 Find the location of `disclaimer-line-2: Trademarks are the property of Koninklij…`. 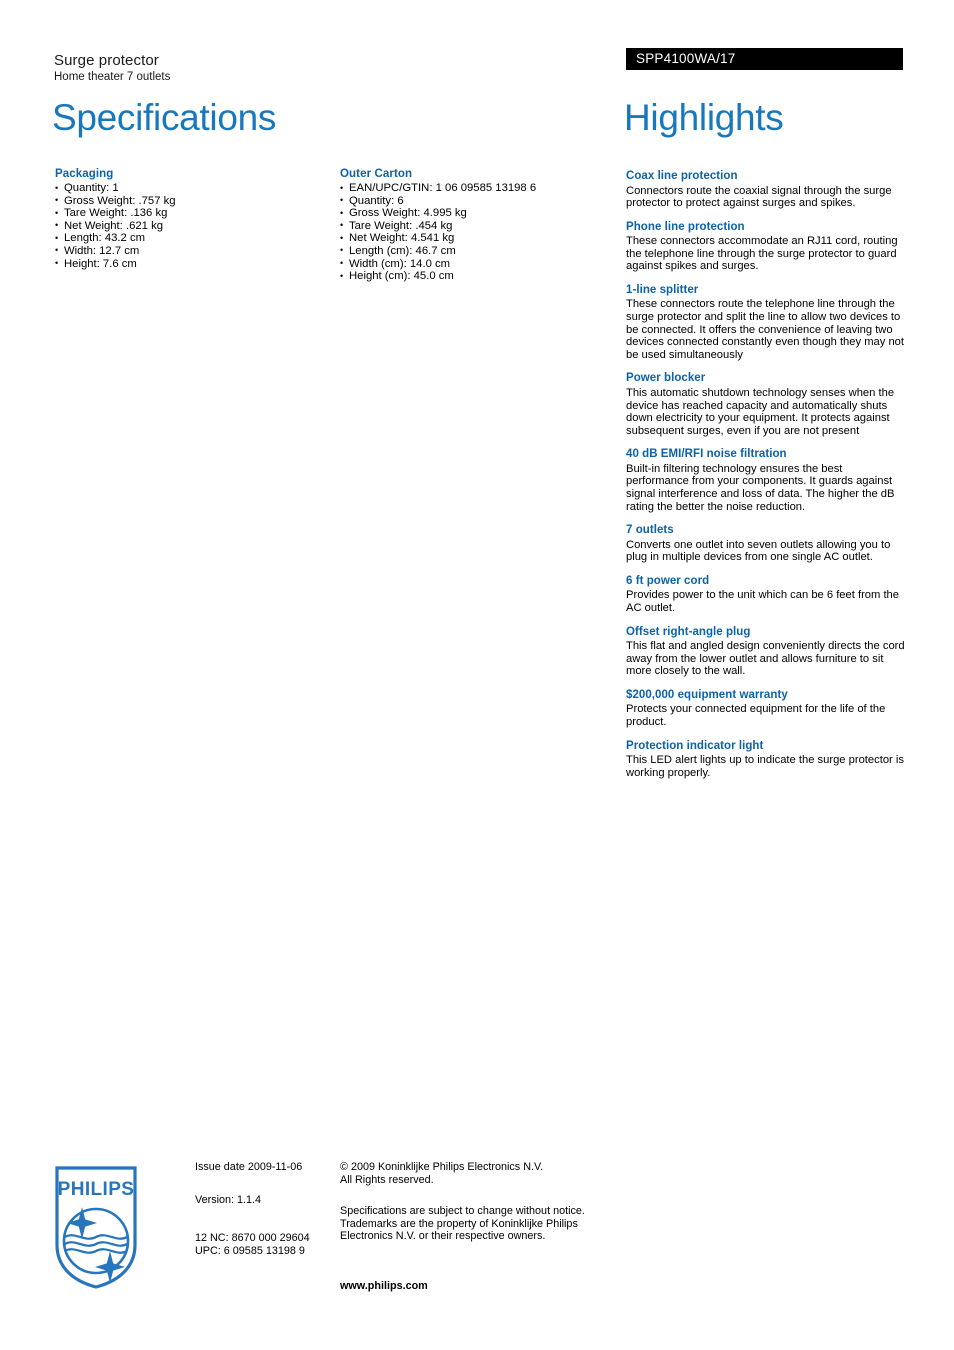

disclaimer-line-2: Trademarks are the property of Koninklij… is located at coordinates (459, 1223).